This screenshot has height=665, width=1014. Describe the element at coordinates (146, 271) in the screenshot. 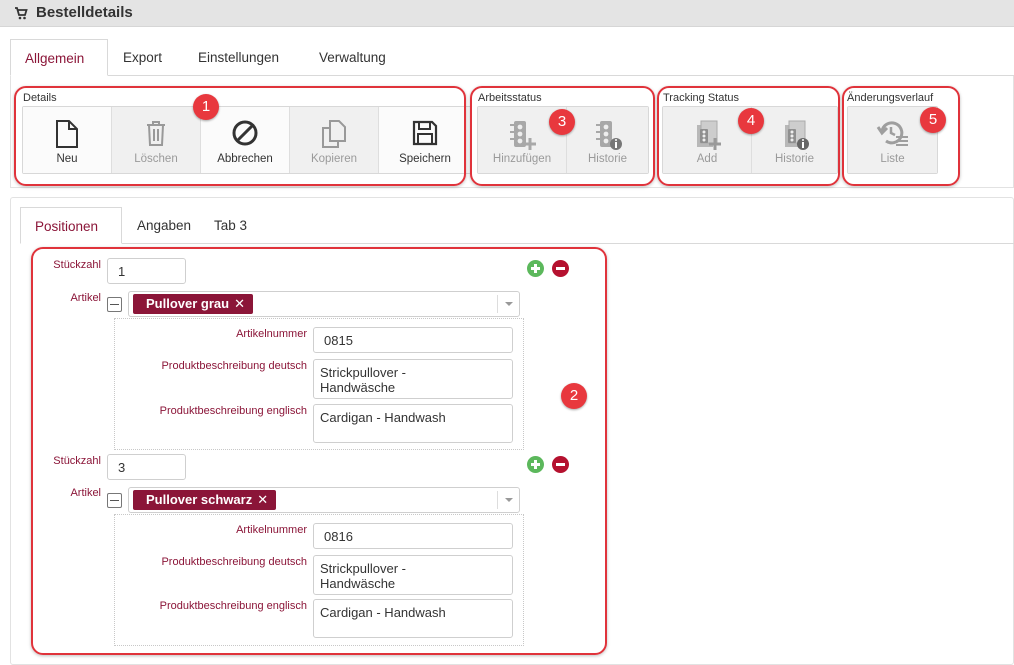

I see `quantity-input: 1` at that location.